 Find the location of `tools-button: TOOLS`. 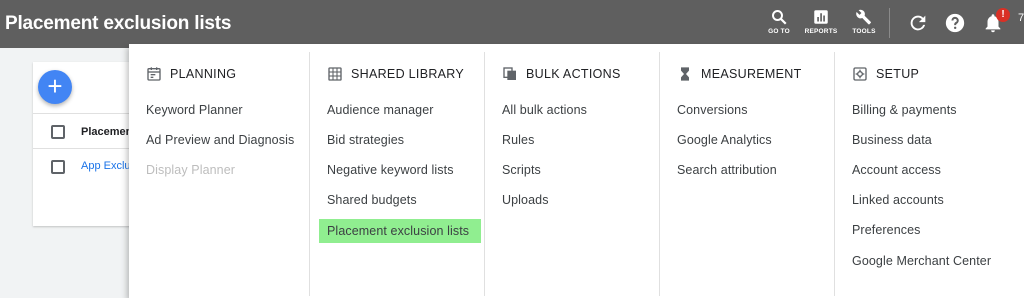

tools-button: TOOLS is located at coordinates (864, 24).